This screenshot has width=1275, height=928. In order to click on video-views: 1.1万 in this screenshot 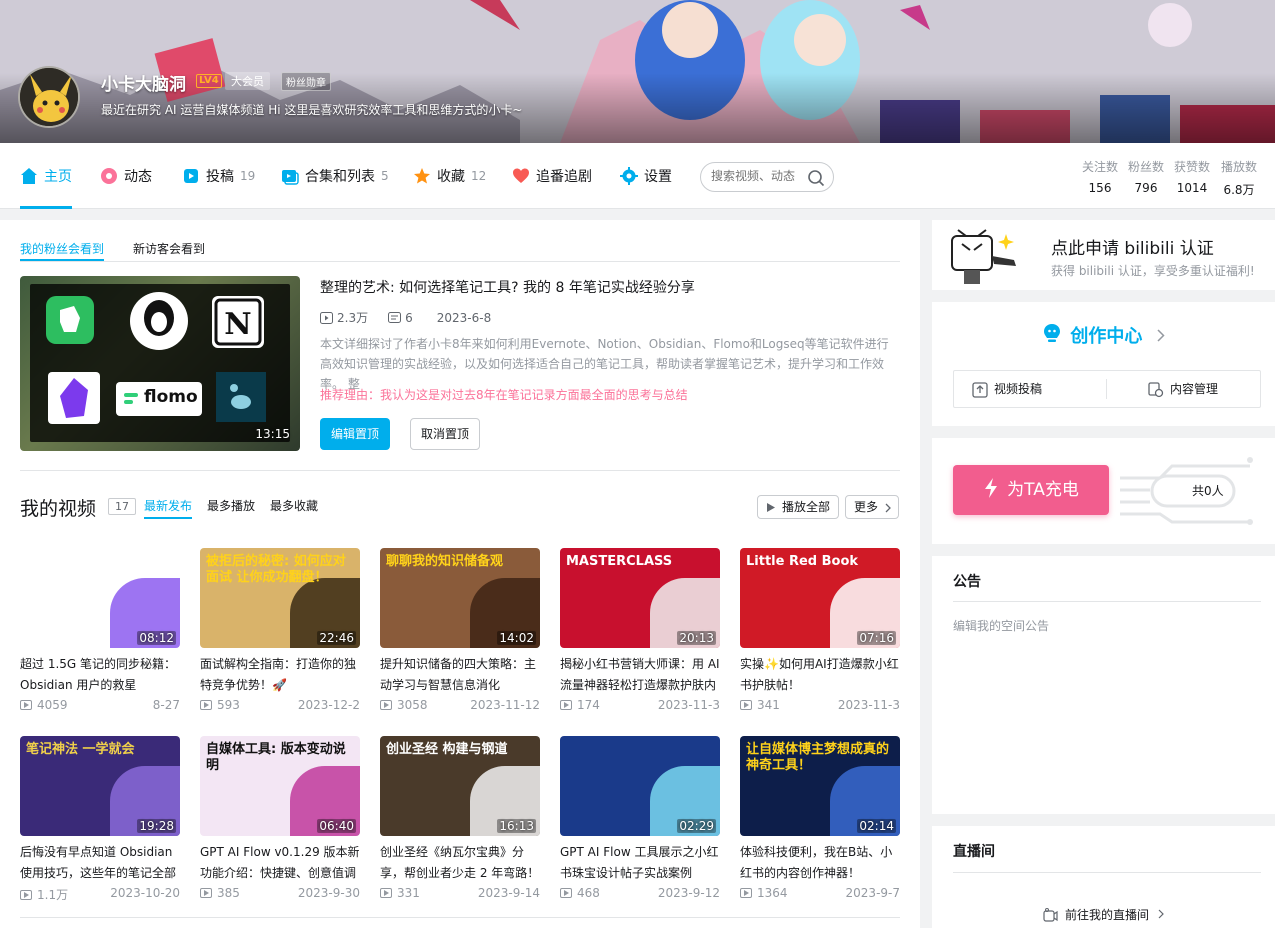, I will do `click(53, 895)`.